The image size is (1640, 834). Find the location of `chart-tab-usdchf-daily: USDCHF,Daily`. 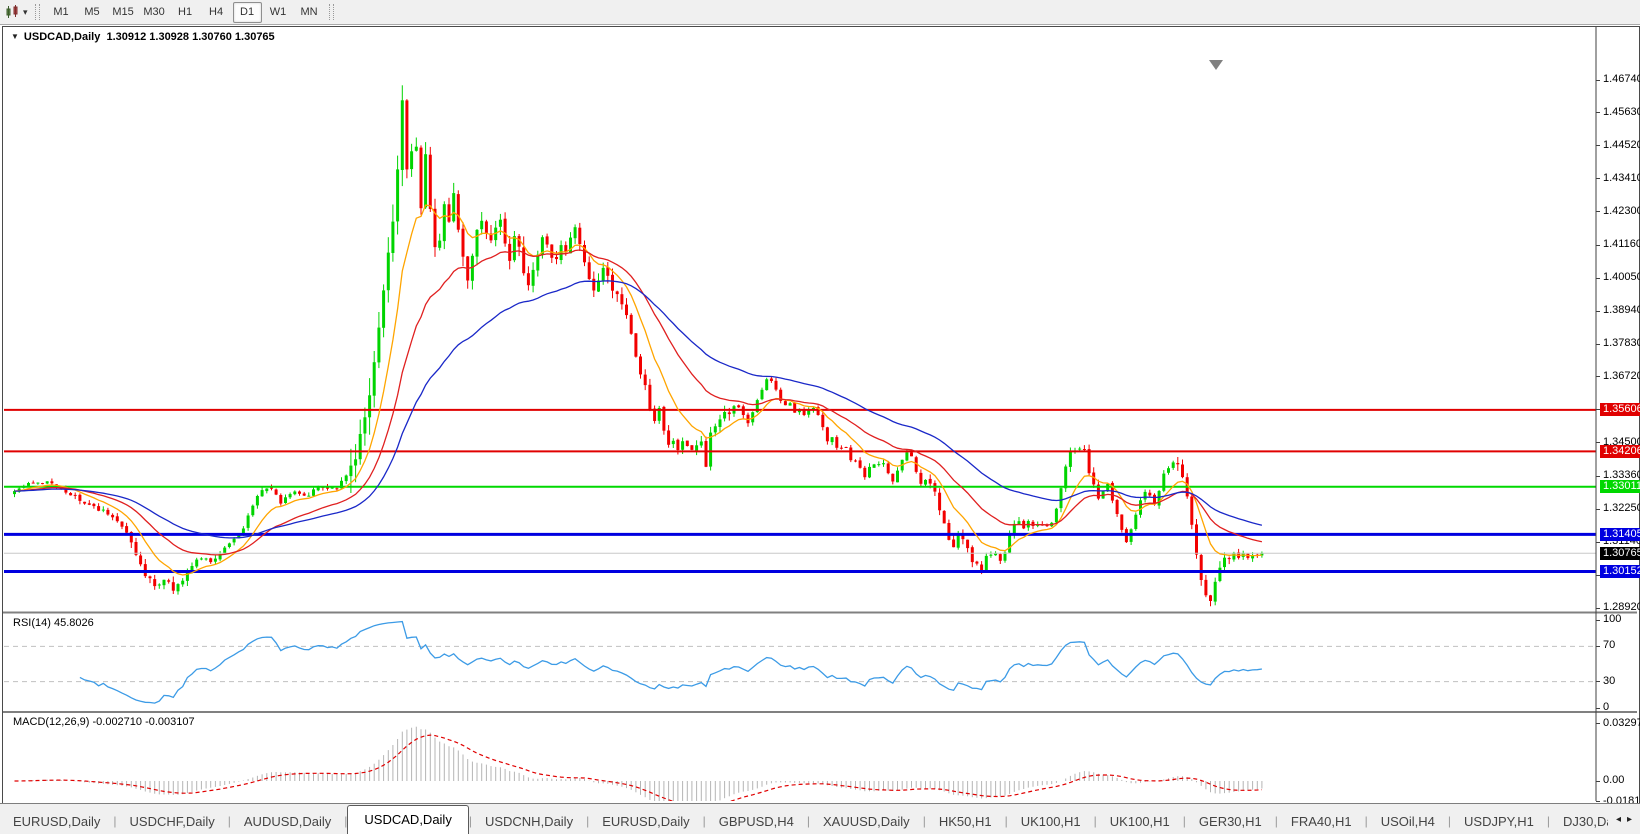

chart-tab-usdchf-daily: USDCHF,Daily is located at coordinates (172, 821).